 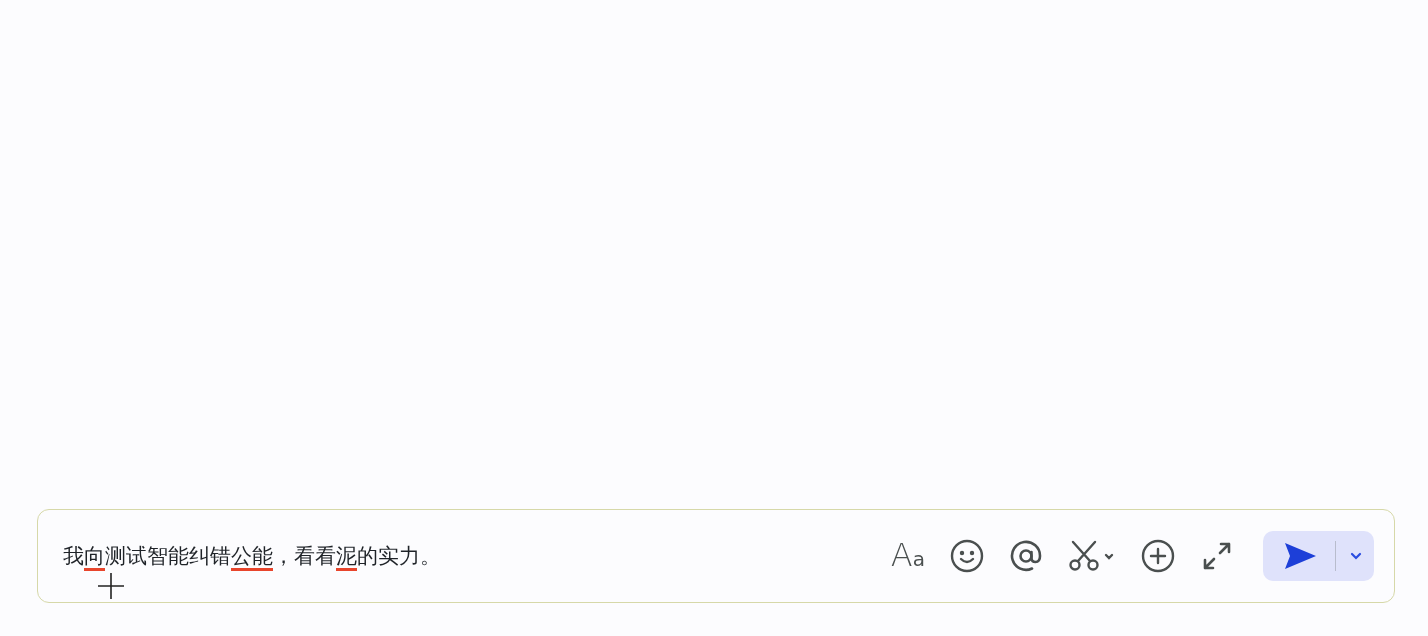 I want to click on chevron-down-icon, so click(x=1356, y=556).